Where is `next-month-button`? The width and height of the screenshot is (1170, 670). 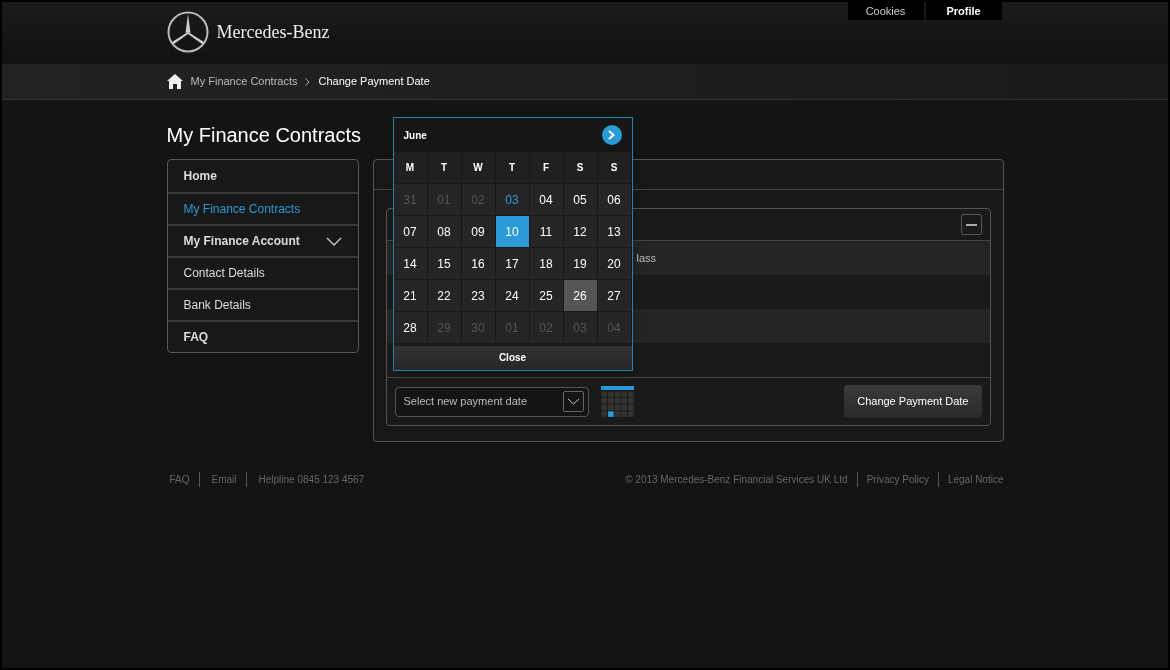
next-month-button is located at coordinates (611, 135).